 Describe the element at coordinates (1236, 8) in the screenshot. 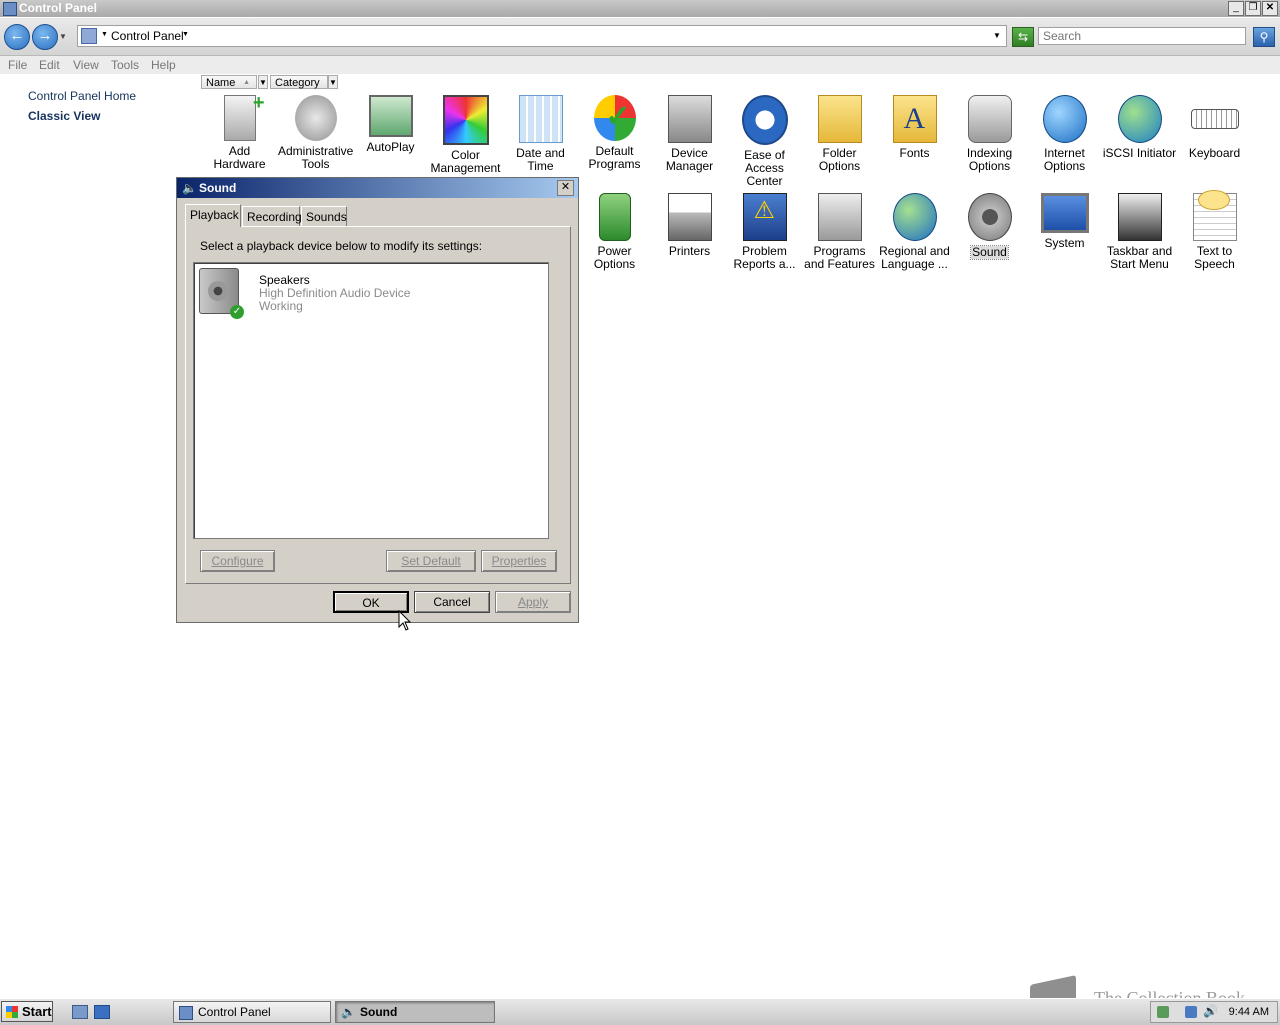

I see `minimize-button: _` at that location.